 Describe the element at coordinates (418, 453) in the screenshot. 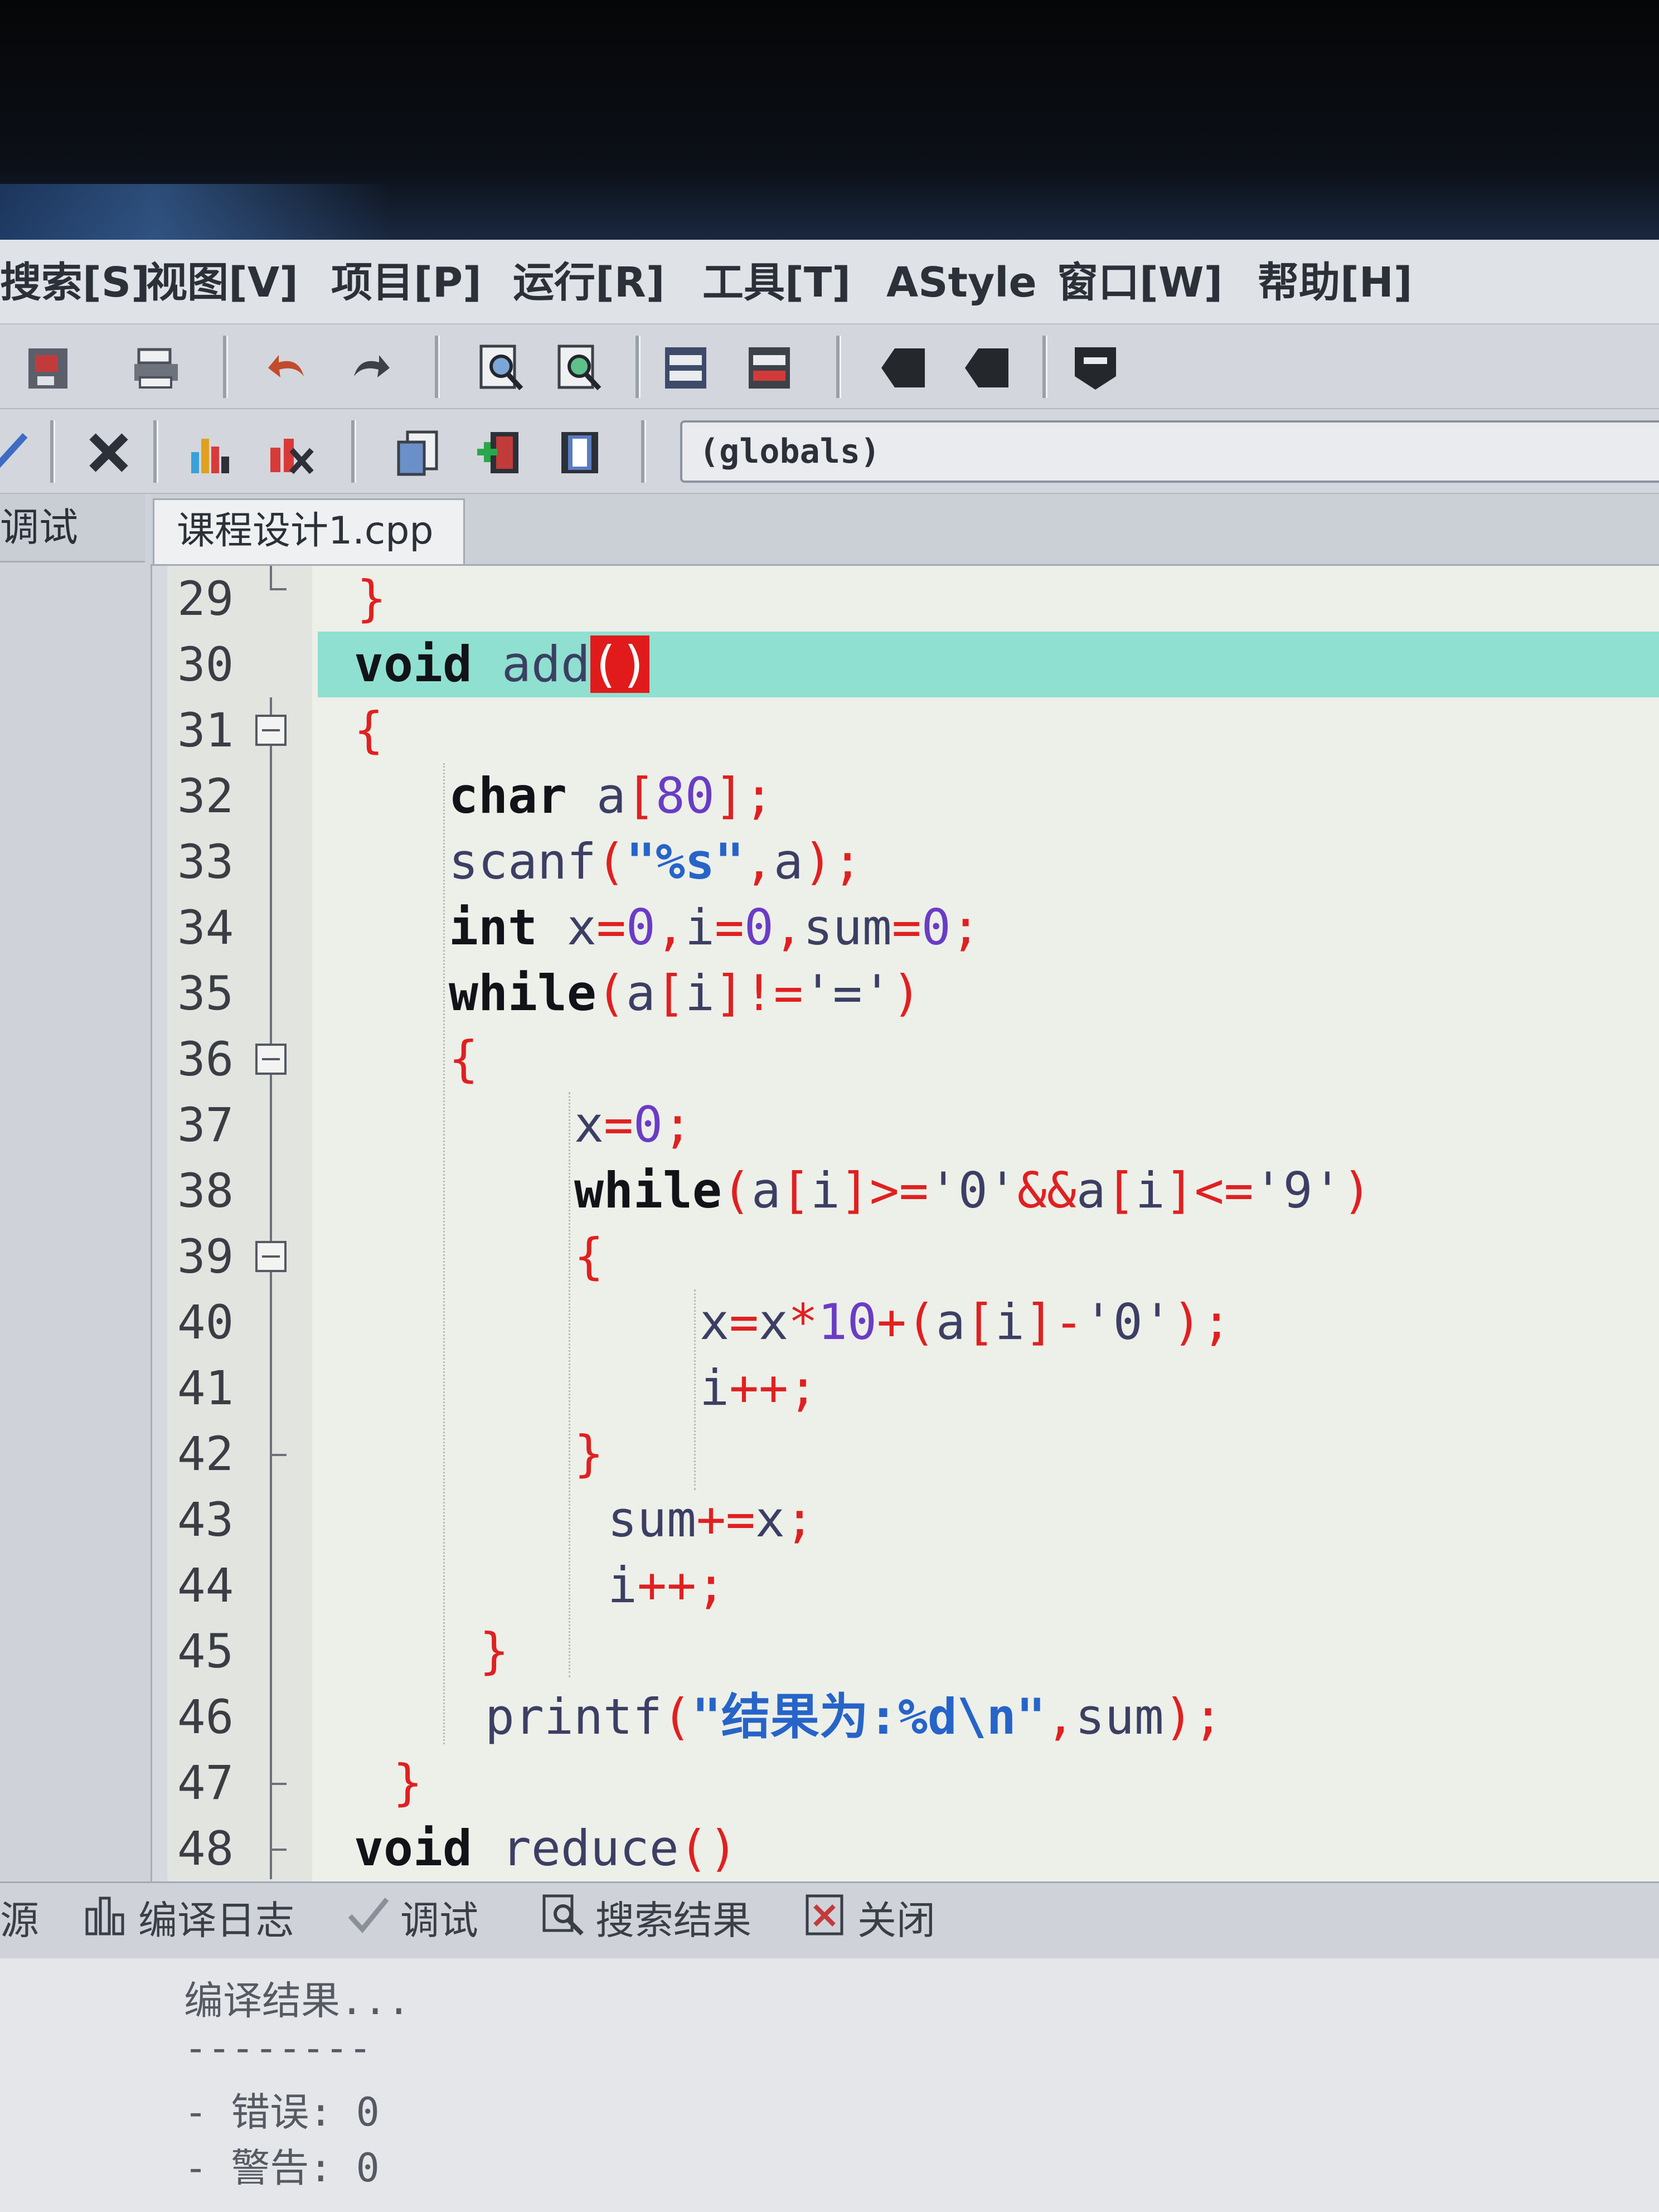

I see `new-class-icon` at that location.